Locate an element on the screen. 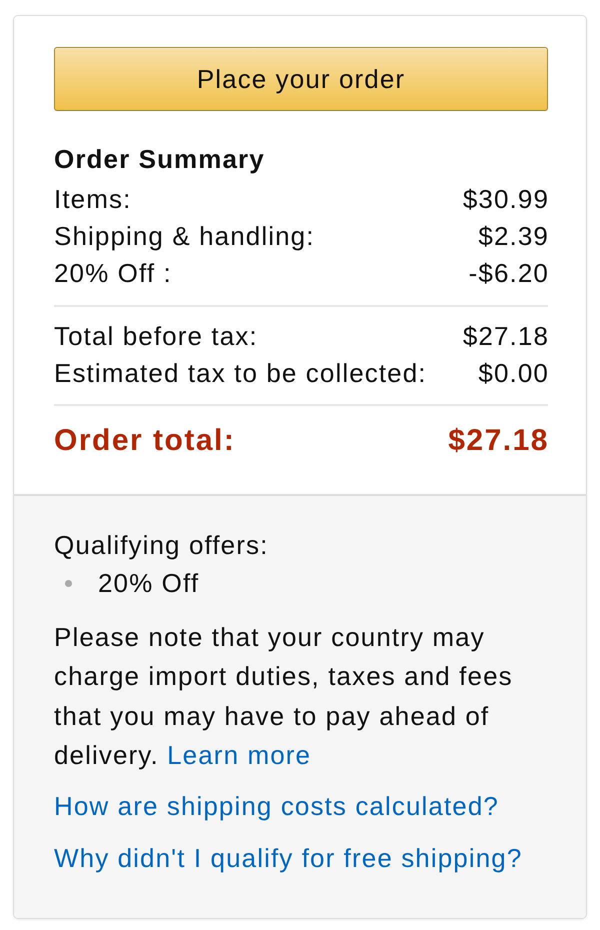 The width and height of the screenshot is (600, 930). order-total-value: $27.18 is located at coordinates (498, 441).